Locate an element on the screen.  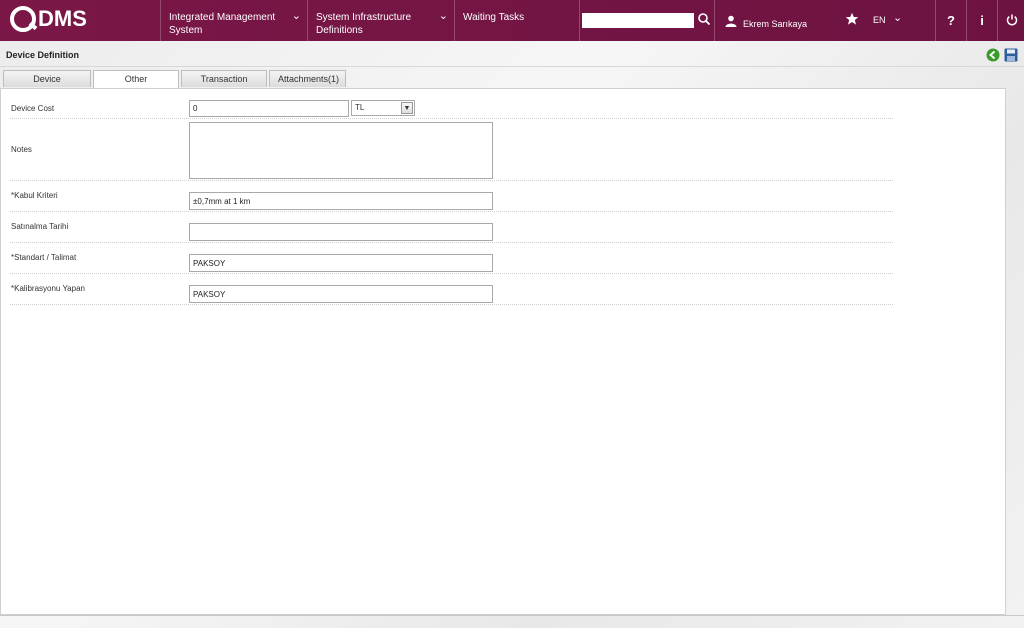
chevron-down-icon: ▼ is located at coordinates (407, 108).